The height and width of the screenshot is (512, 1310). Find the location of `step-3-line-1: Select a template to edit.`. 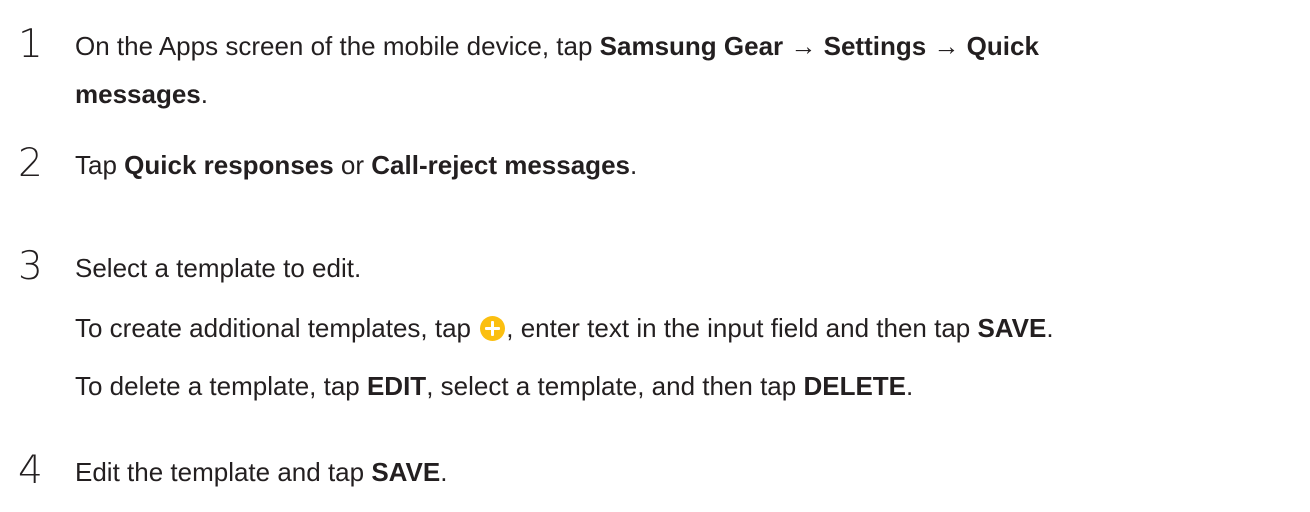

step-3-line-1: Select a template to edit. is located at coordinates (218, 268).